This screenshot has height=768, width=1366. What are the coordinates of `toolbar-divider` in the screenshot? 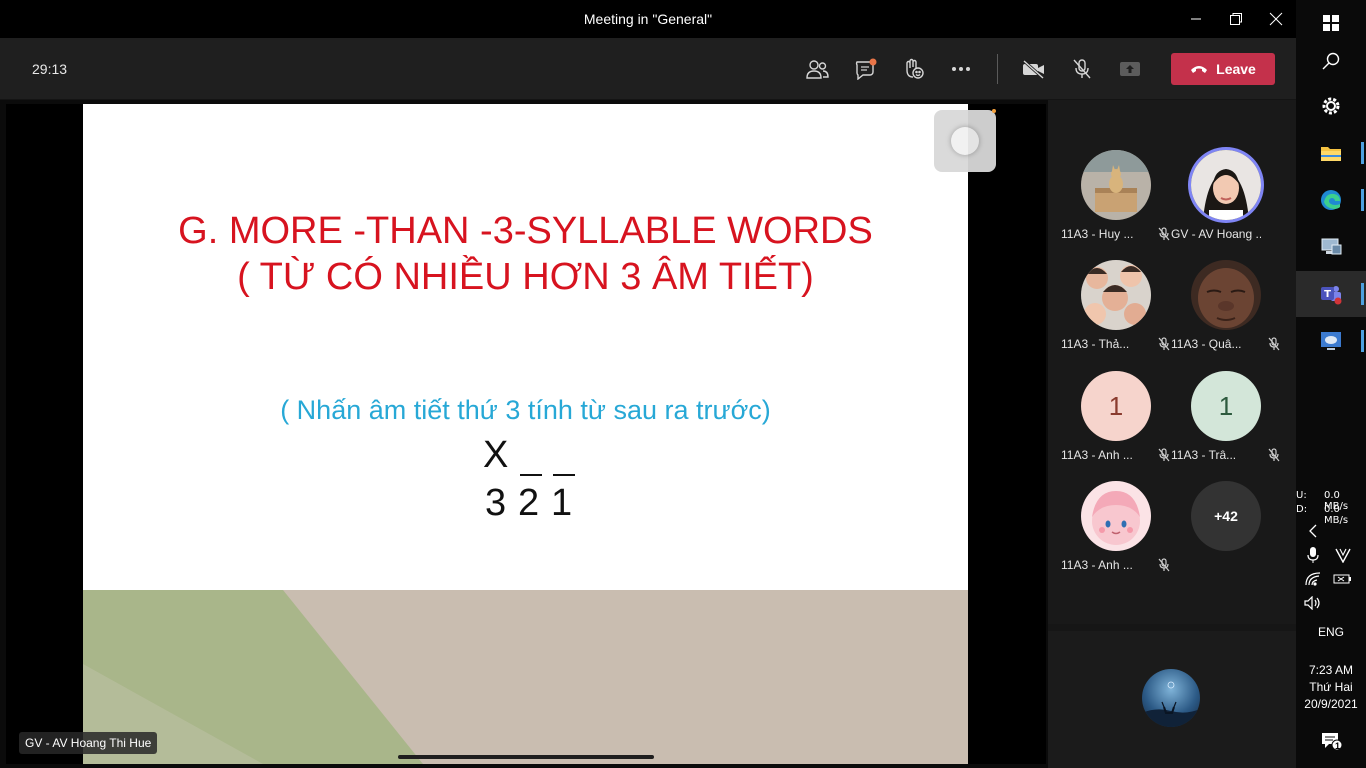 It's located at (997, 69).